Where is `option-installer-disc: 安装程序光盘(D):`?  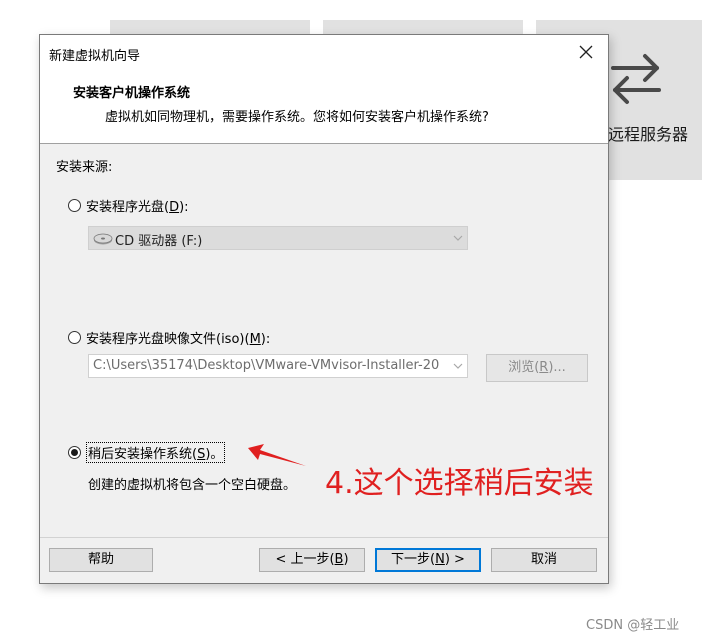
option-installer-disc: 安装程序光盘(D): is located at coordinates (128, 205).